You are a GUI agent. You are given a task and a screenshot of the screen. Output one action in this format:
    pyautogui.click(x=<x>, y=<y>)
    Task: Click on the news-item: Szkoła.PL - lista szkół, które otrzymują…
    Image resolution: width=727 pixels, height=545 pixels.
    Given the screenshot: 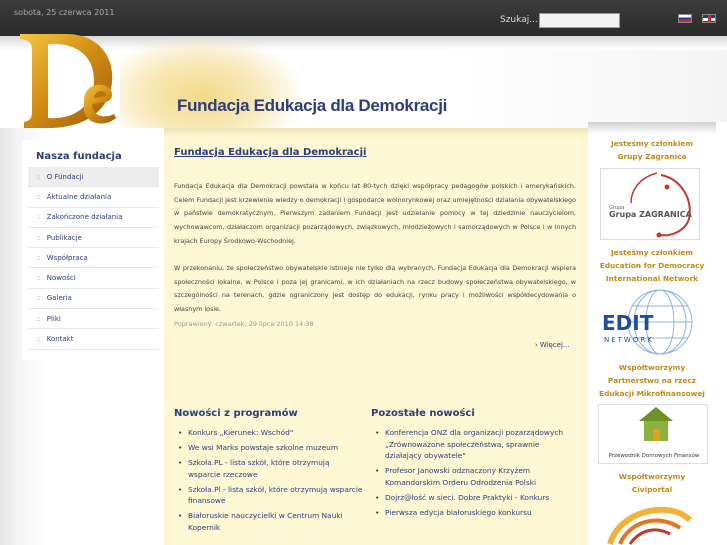 What is the action you would take?
    pyautogui.click(x=269, y=468)
    